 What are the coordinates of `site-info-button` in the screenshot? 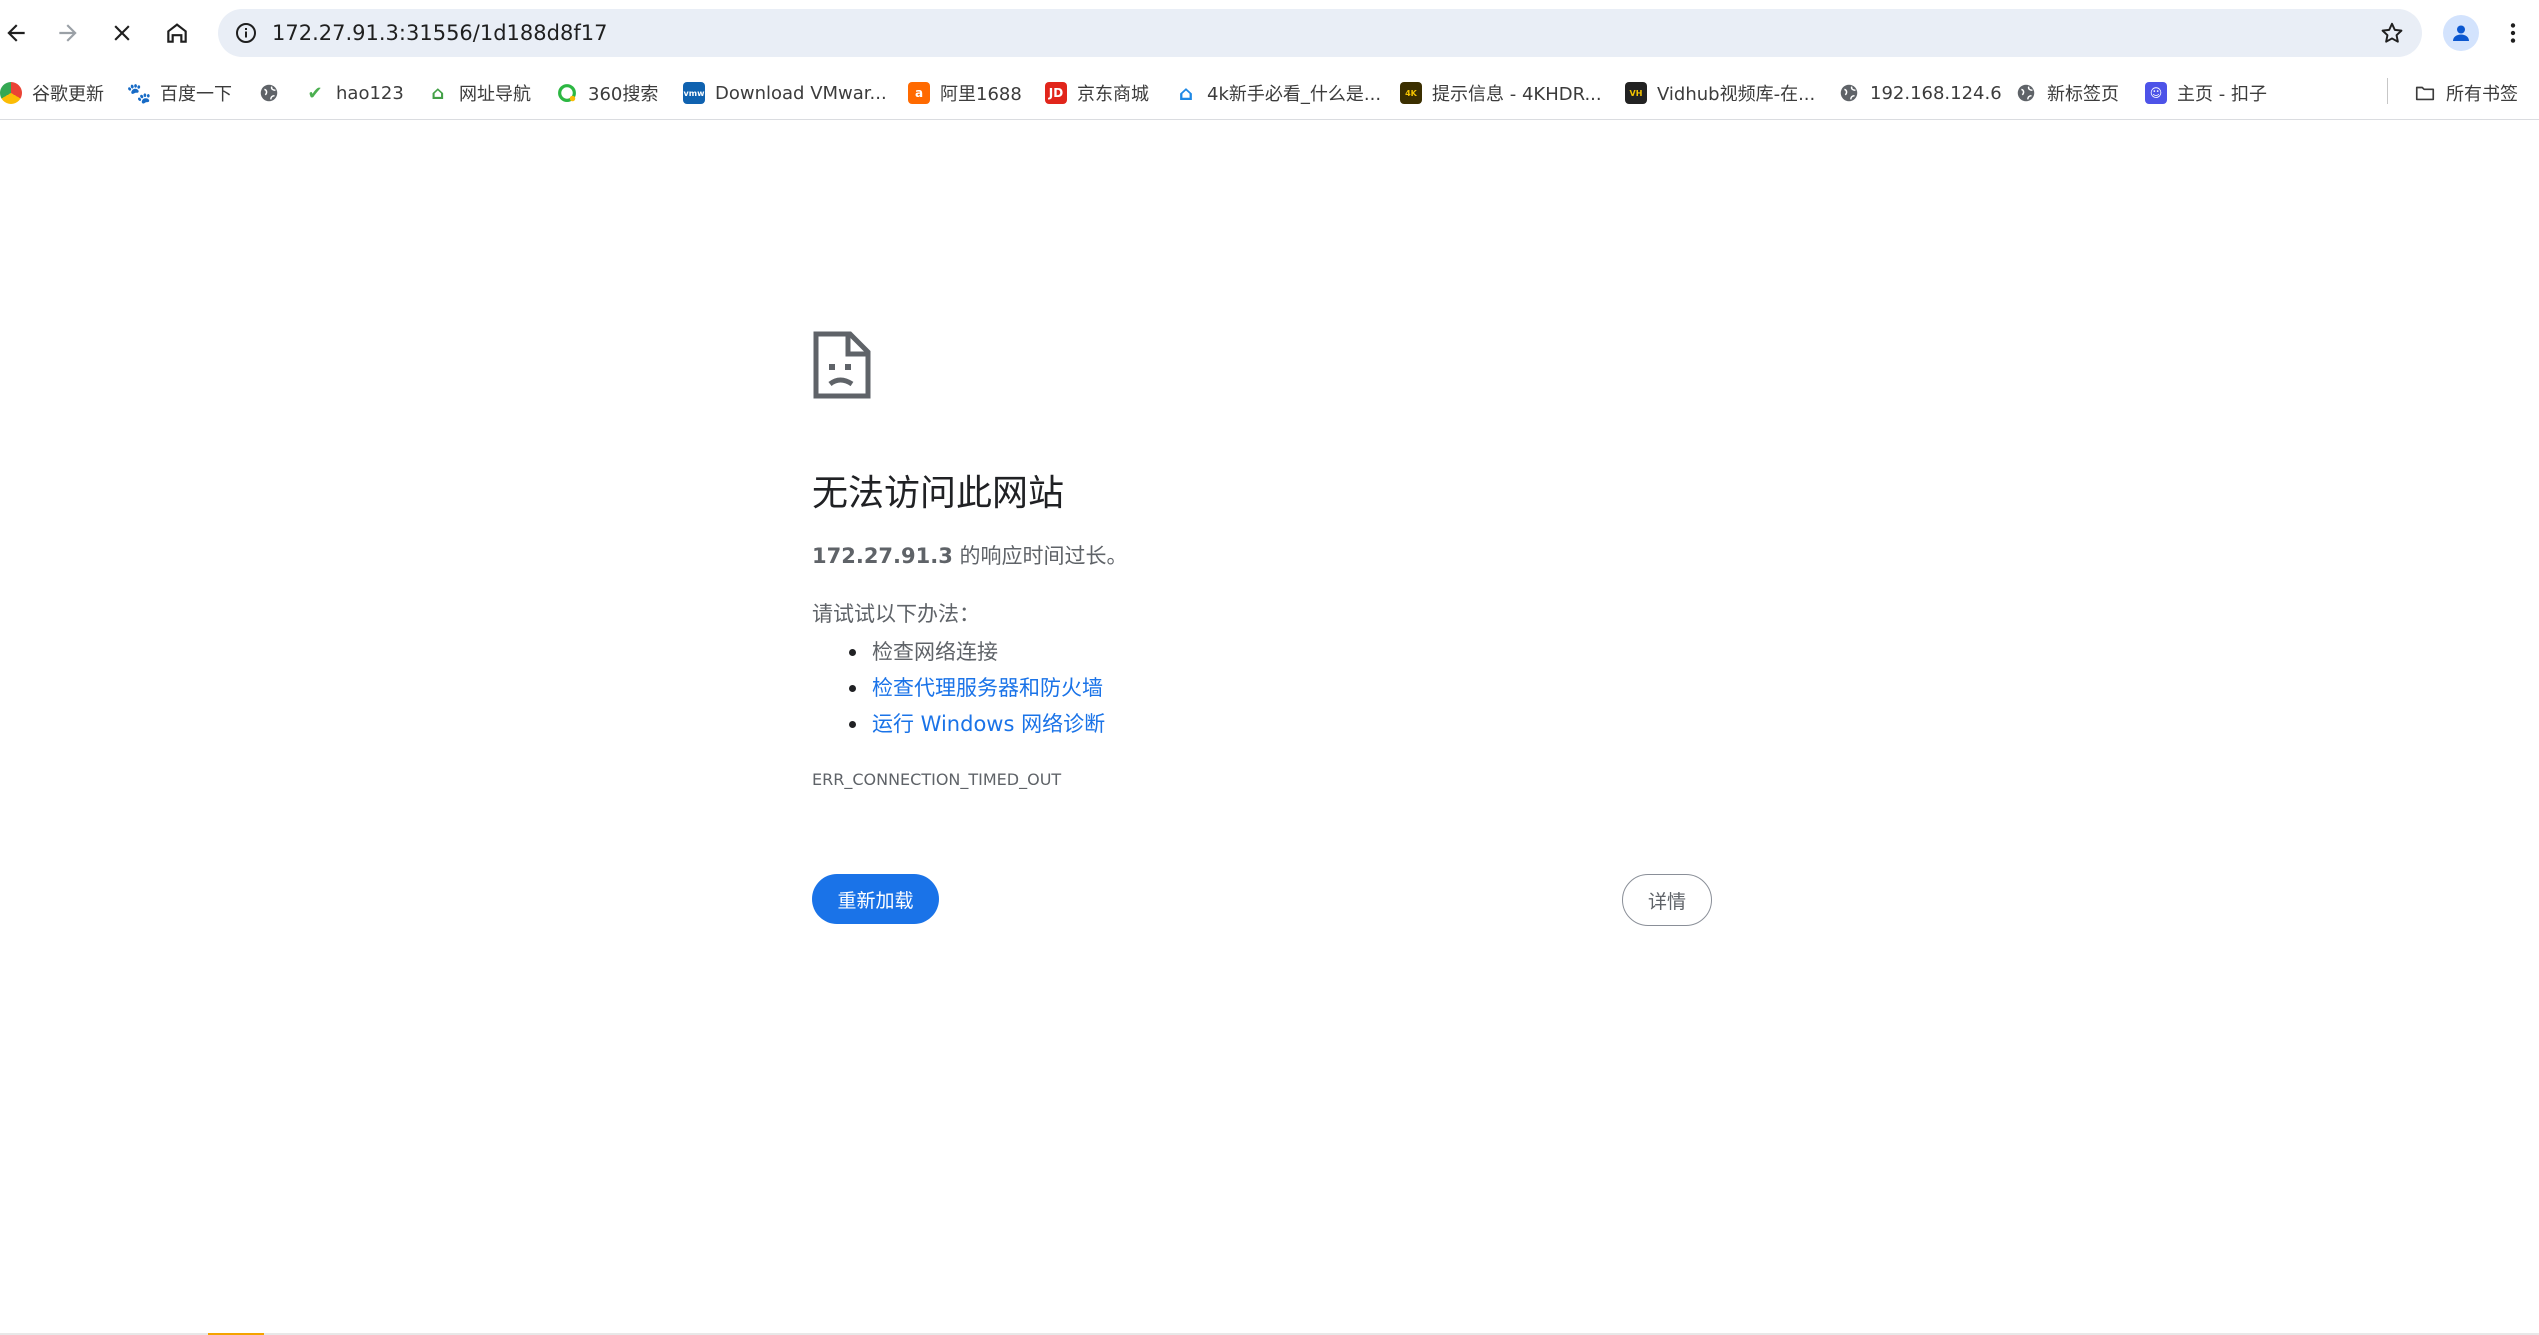 It's located at (246, 33).